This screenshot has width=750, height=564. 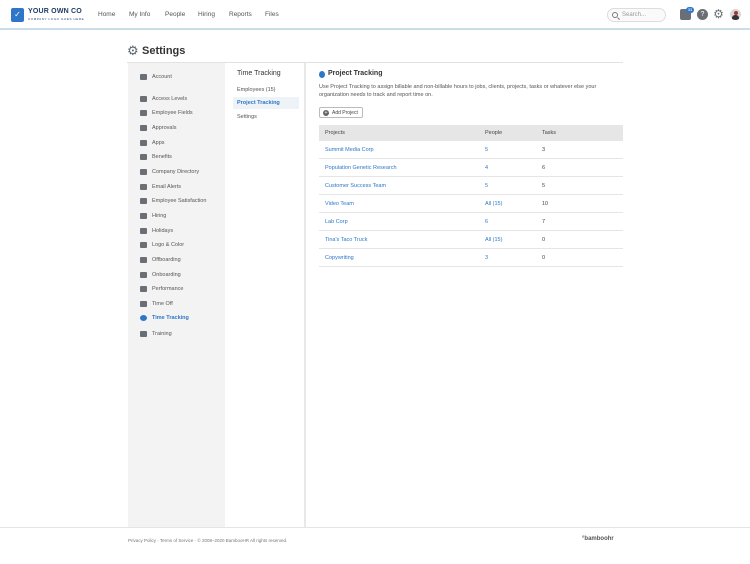 What do you see at coordinates (162, 334) in the screenshot?
I see `sidebar-item-label: Training` at bounding box center [162, 334].